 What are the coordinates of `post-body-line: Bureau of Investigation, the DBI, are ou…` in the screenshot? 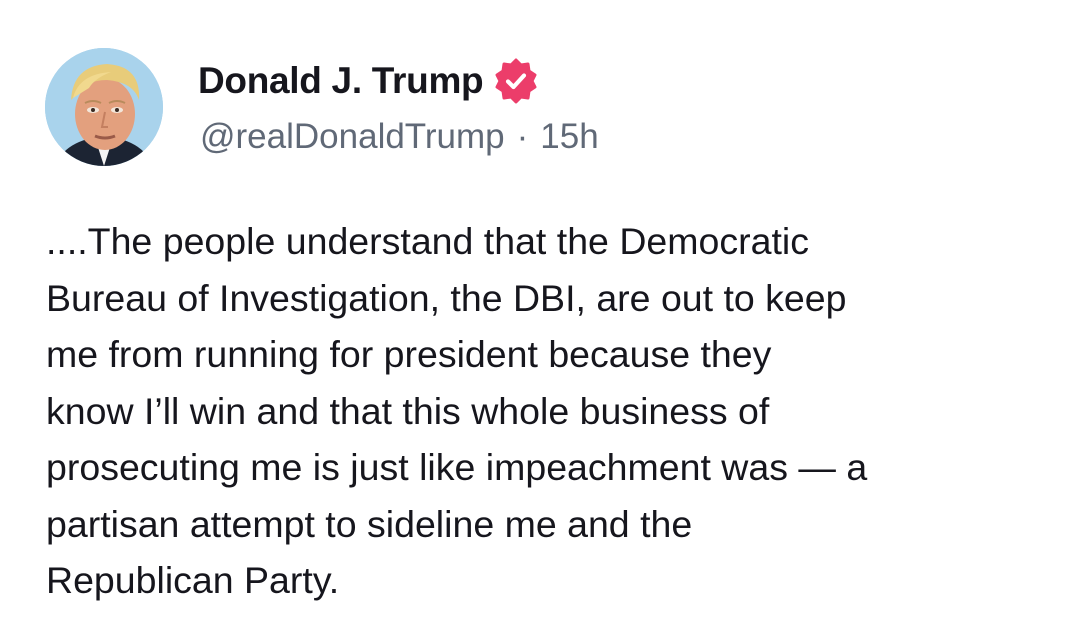 It's located at (446, 297).